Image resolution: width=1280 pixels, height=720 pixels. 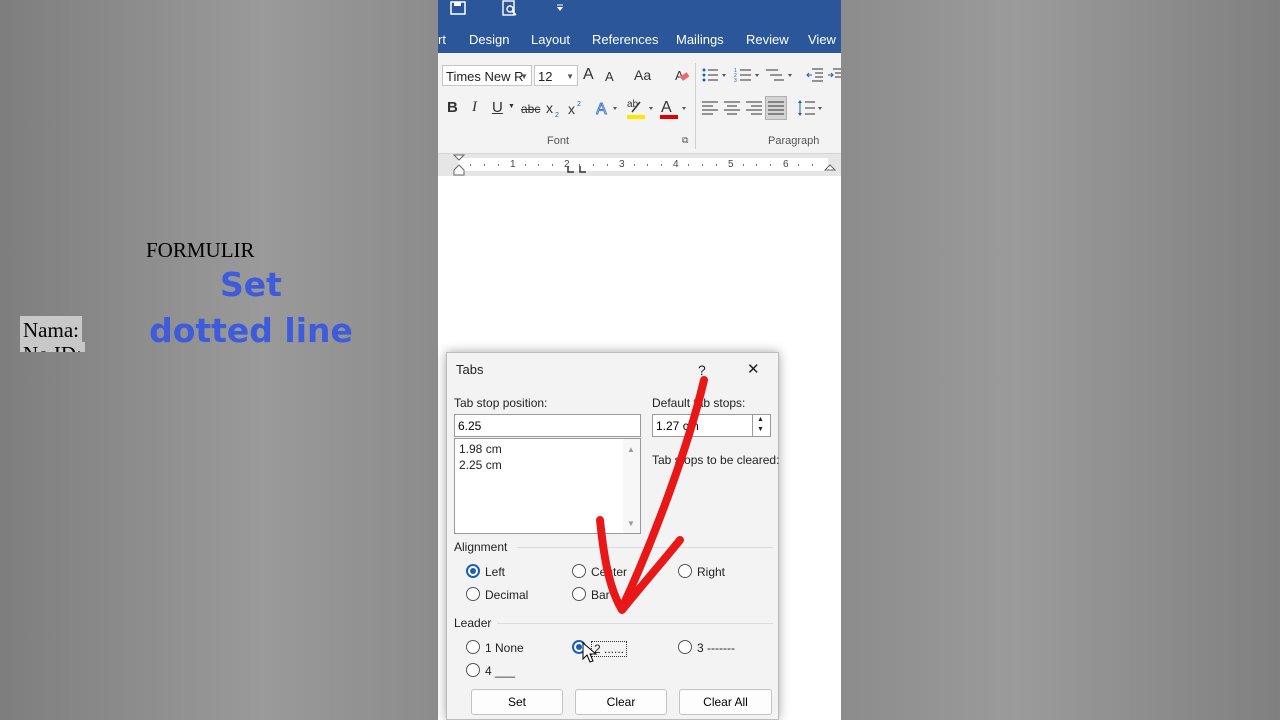 I want to click on clear-button: Clear, so click(x=621, y=702).